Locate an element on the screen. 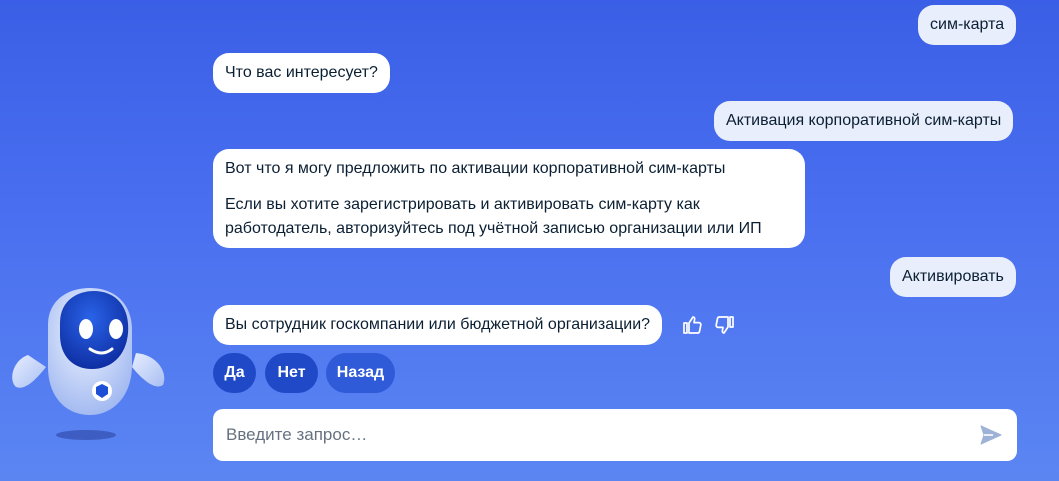  bot-message-1: Что вас интересует? is located at coordinates (301, 73).